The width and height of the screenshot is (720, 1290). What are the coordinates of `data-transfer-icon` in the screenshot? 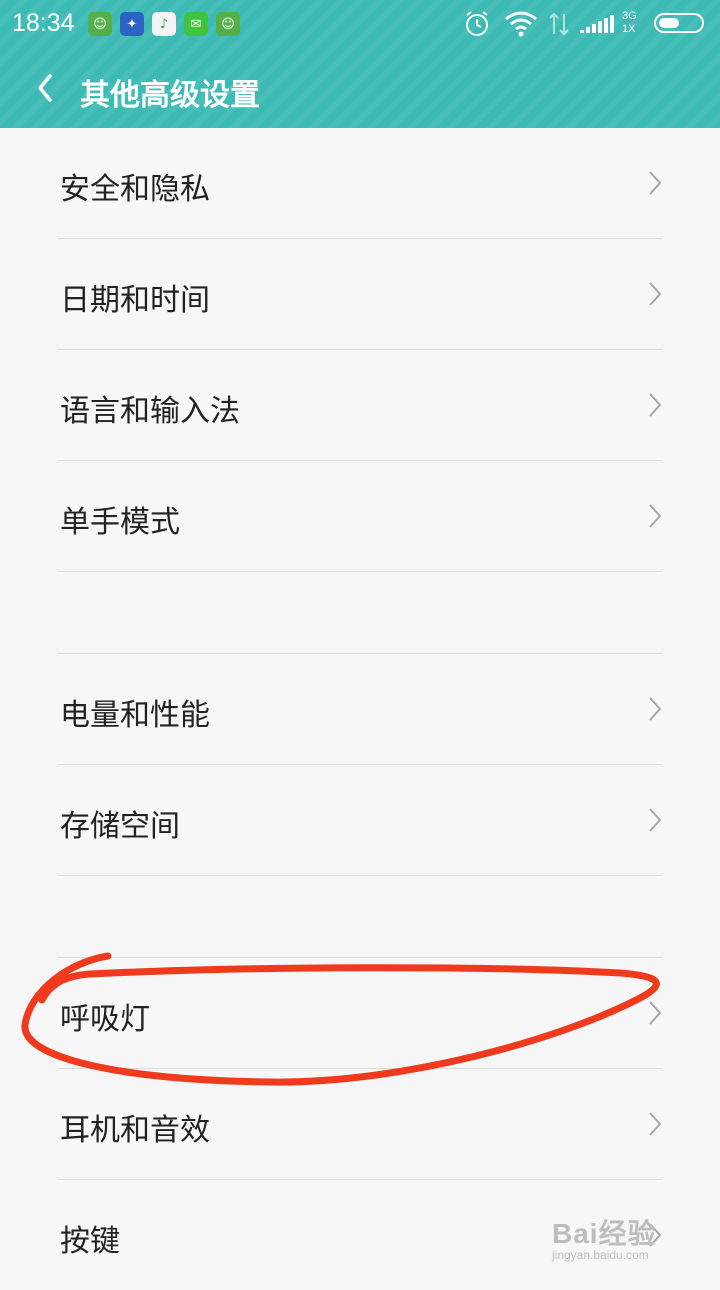 It's located at (559, 24).